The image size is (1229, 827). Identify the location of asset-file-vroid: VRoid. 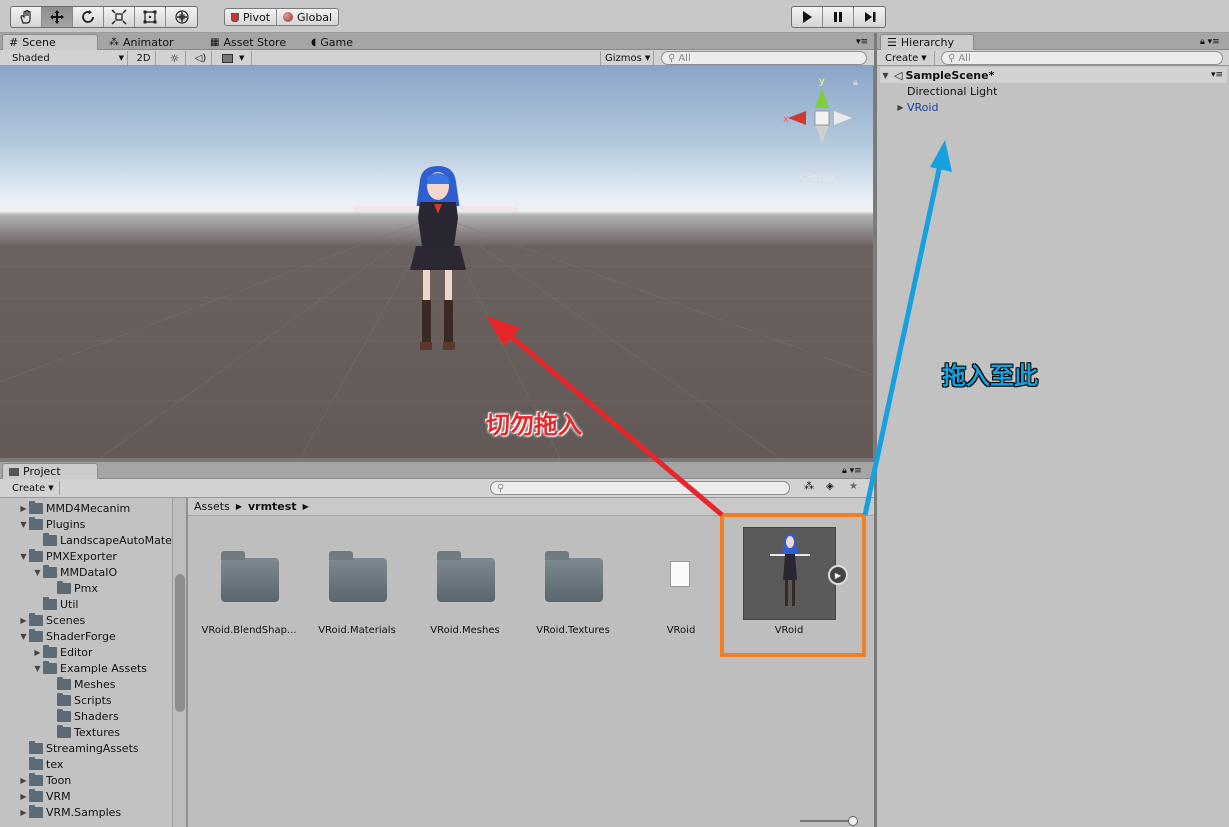
(681, 580).